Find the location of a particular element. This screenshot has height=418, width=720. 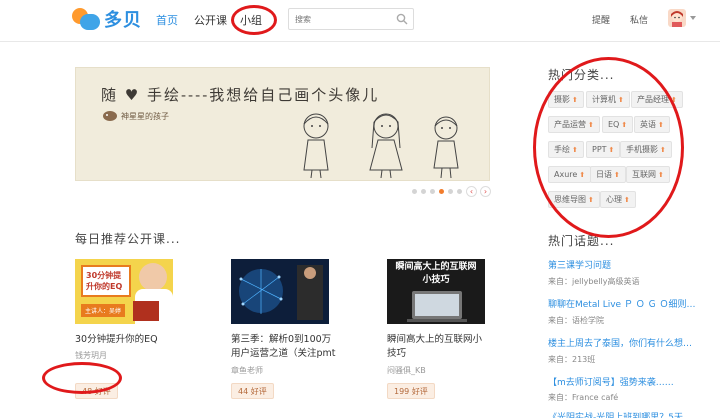

thumb-text: 小技巧 is located at coordinates (436, 280).